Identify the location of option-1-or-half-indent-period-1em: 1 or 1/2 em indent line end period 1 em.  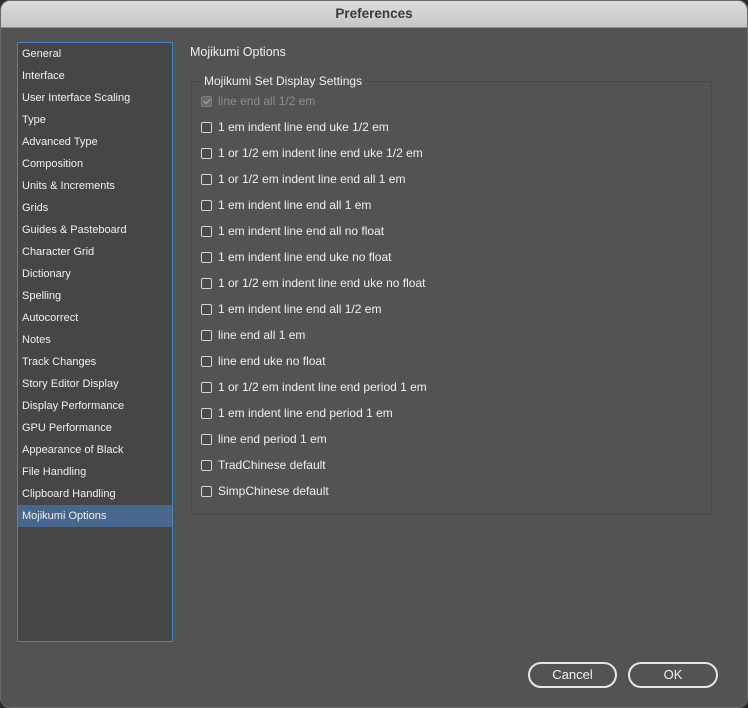
(314, 387).